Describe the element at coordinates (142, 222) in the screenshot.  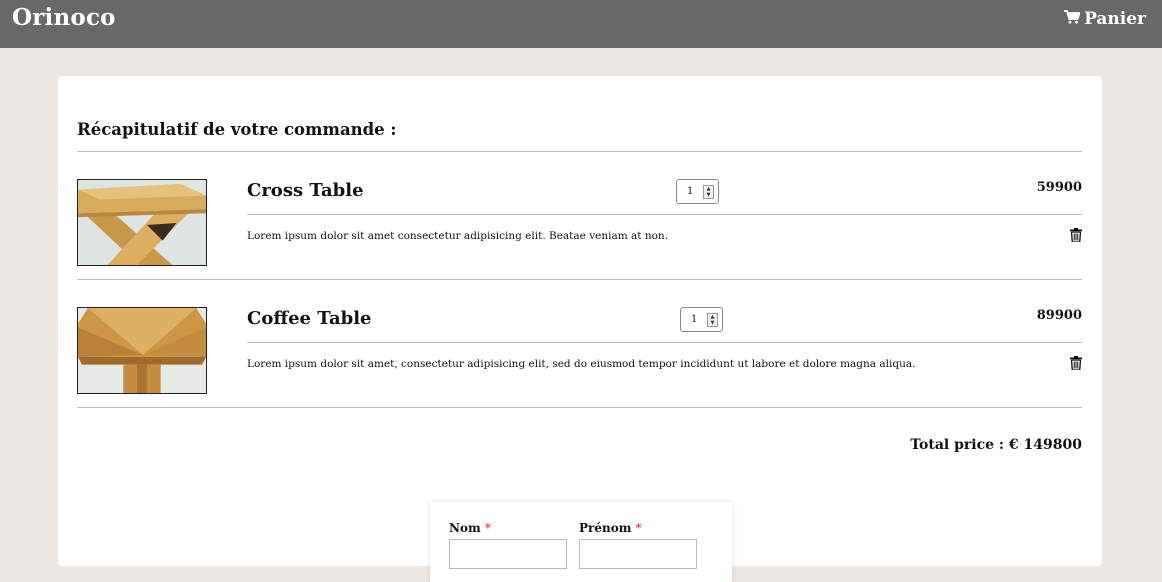
I see `product-image-cross-table` at that location.